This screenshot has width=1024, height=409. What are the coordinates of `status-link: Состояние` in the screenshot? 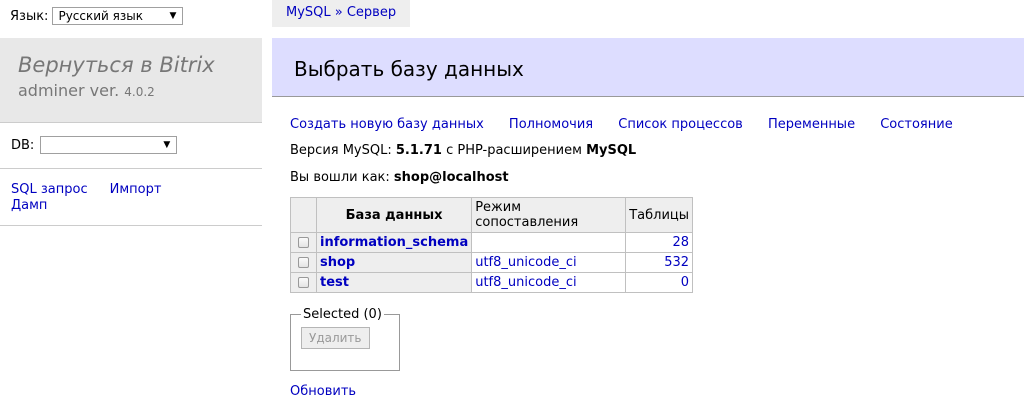 It's located at (916, 124).